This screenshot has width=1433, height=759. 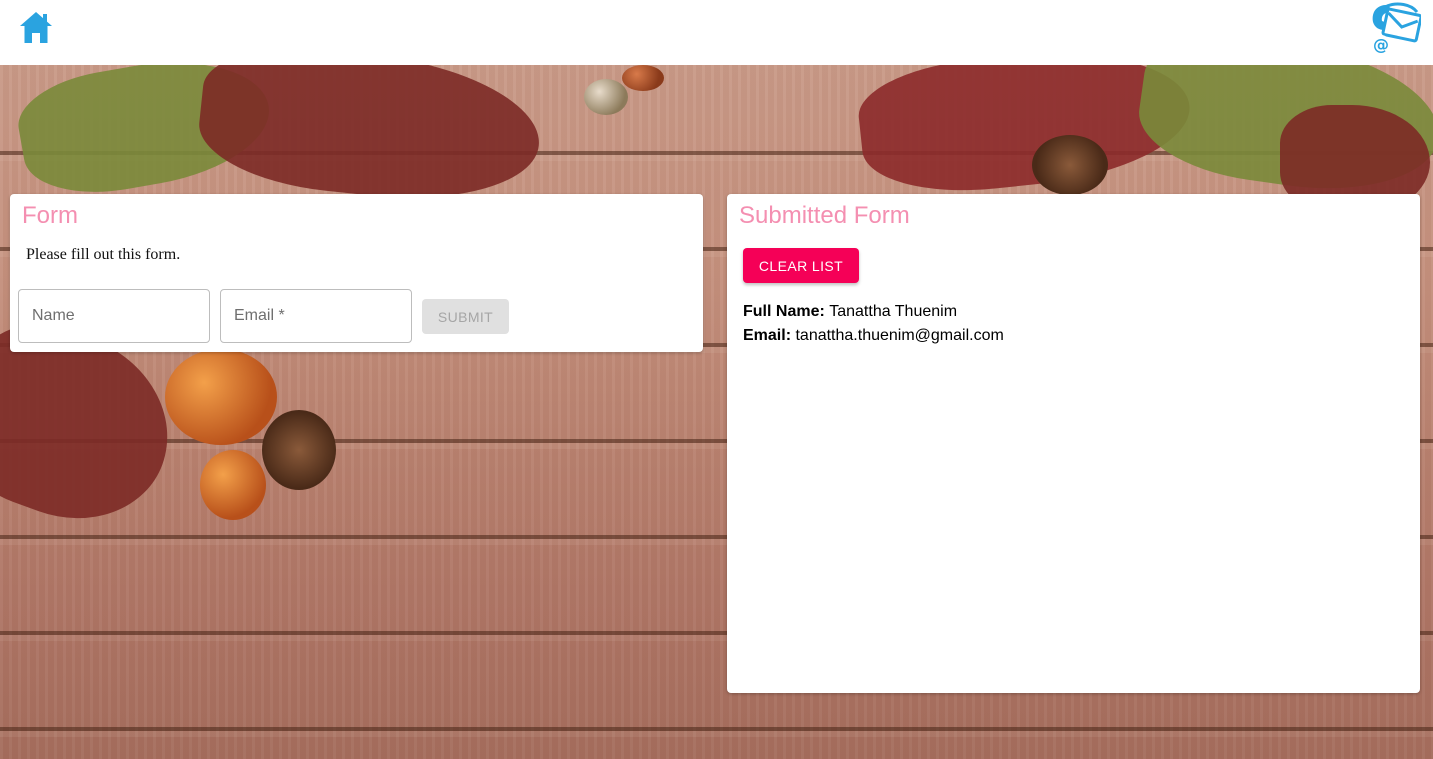 What do you see at coordinates (893, 311) in the screenshot?
I see `full-name-value: Tanattha Thuenim` at bounding box center [893, 311].